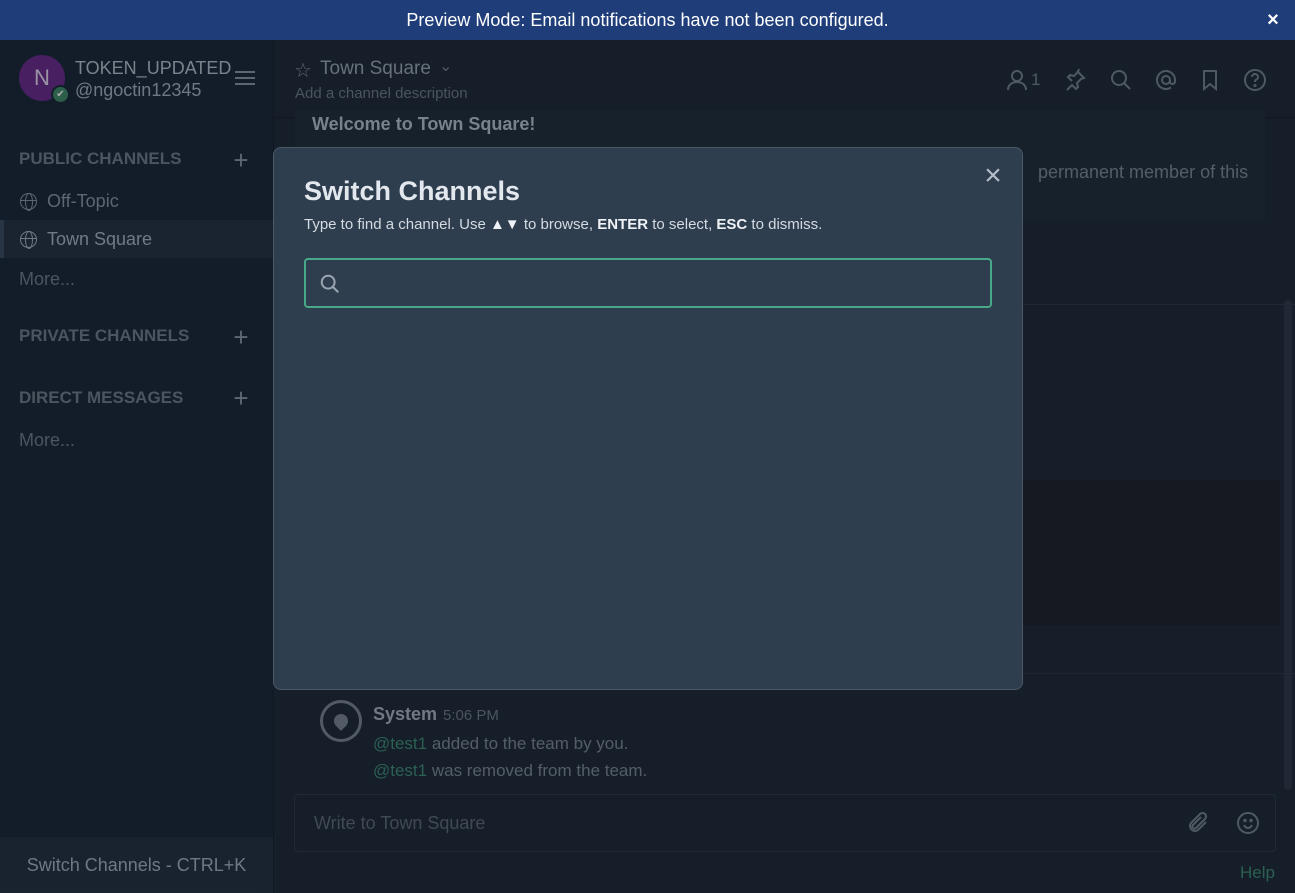  What do you see at coordinates (397, 224) in the screenshot?
I see `hint-text: Type to find a channel. Use` at bounding box center [397, 224].